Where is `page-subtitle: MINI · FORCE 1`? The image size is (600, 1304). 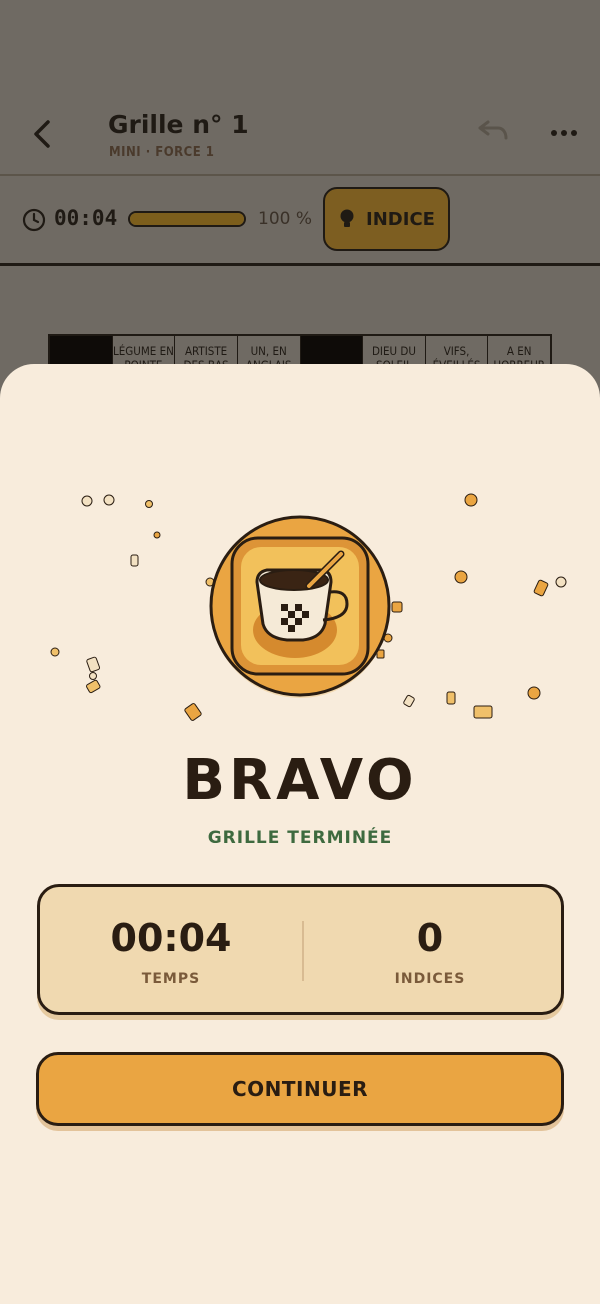 page-subtitle: MINI · FORCE 1 is located at coordinates (162, 152).